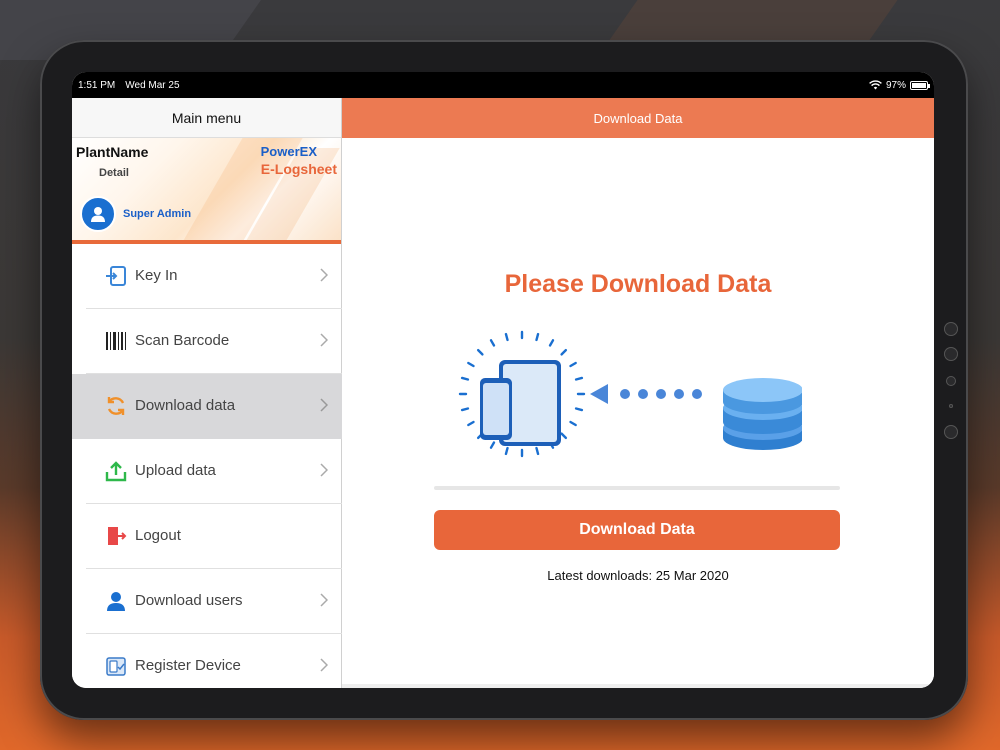  Describe the element at coordinates (207, 276) in the screenshot. I see `menu-item-key-in: Key In` at that location.